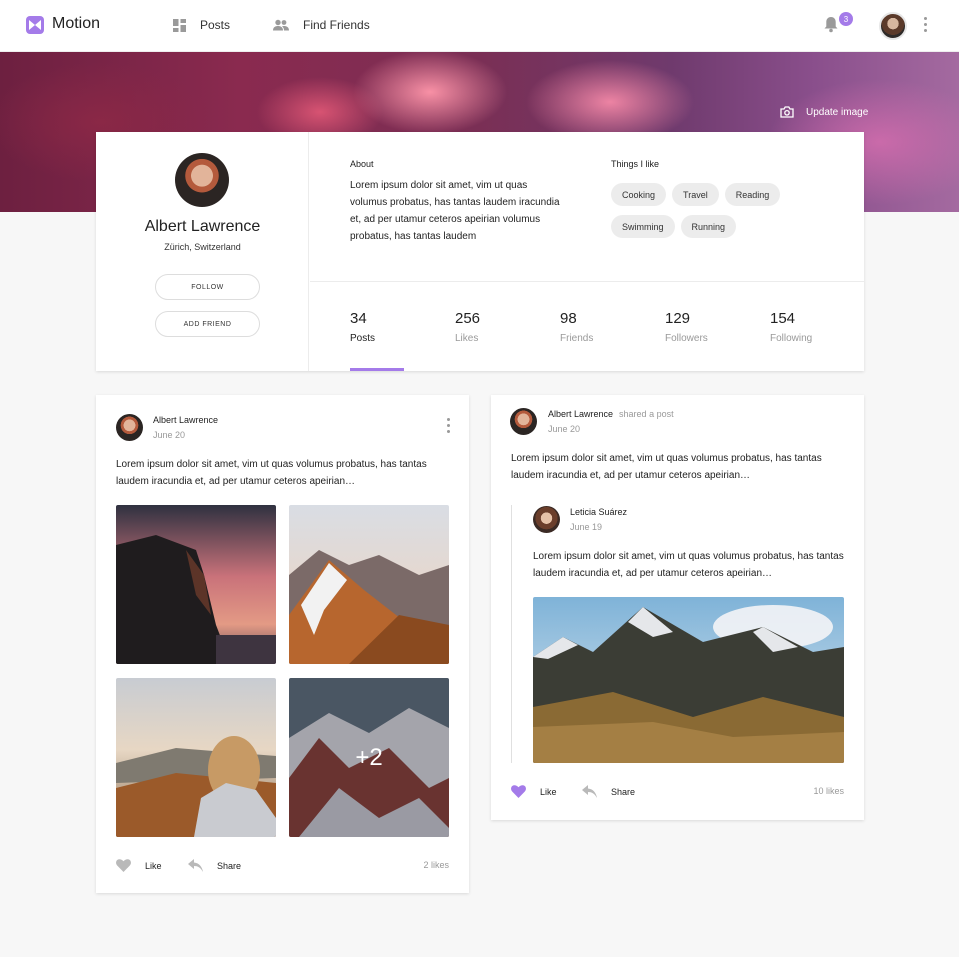  Describe the element at coordinates (688, 680) in the screenshot. I see `shared-post-photo-mountains` at that location.